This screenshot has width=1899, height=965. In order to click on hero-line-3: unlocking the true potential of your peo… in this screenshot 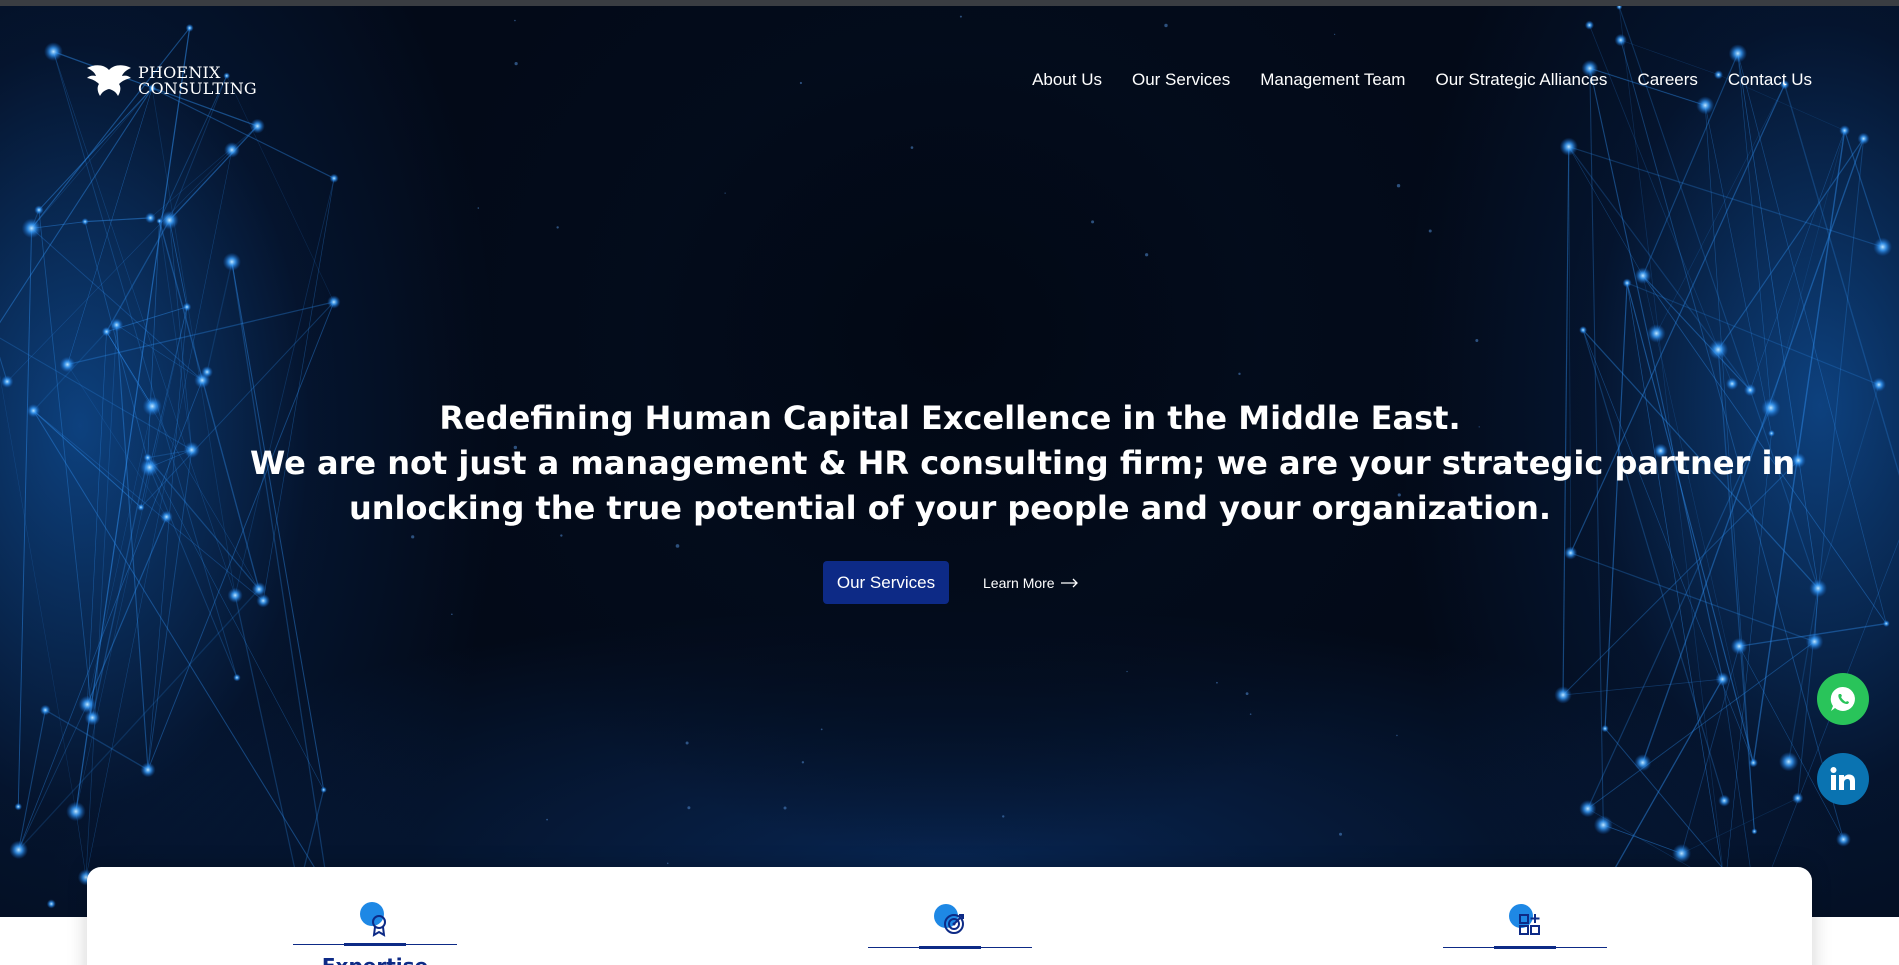, I will do `click(950, 508)`.